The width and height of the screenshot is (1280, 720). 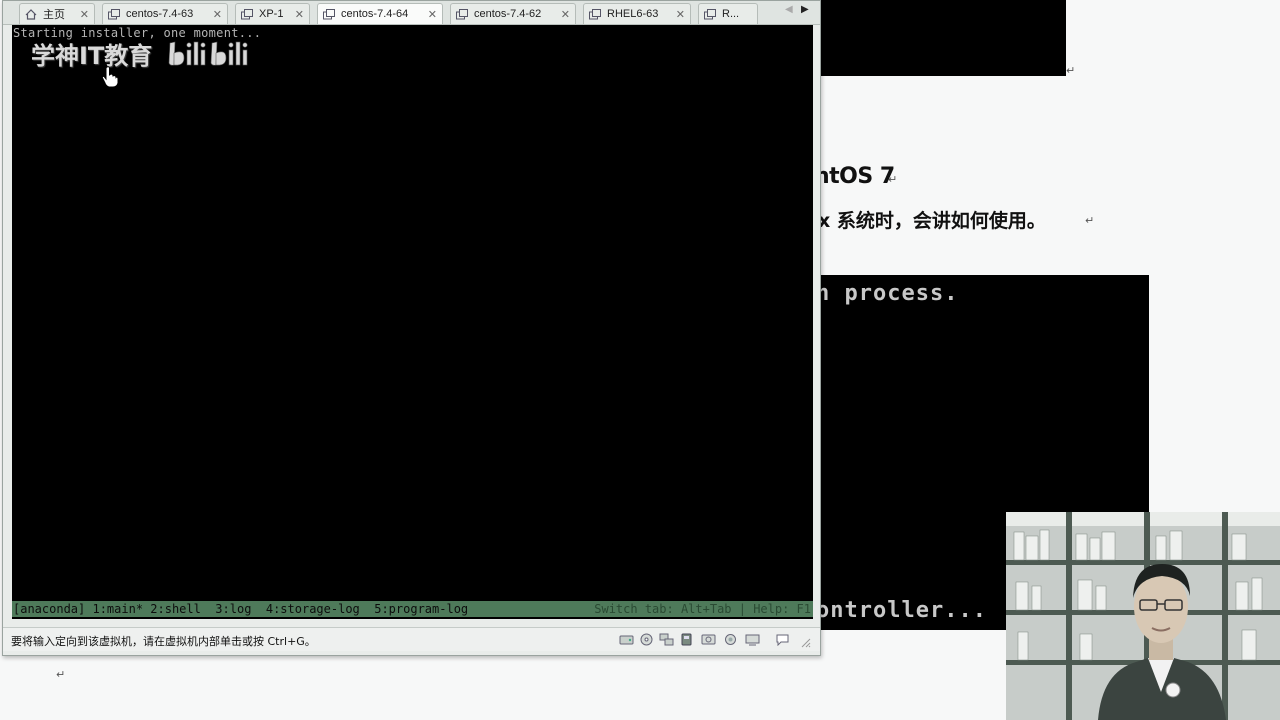 I want to click on tab-vm: XP-1 ✕, so click(x=272, y=13).